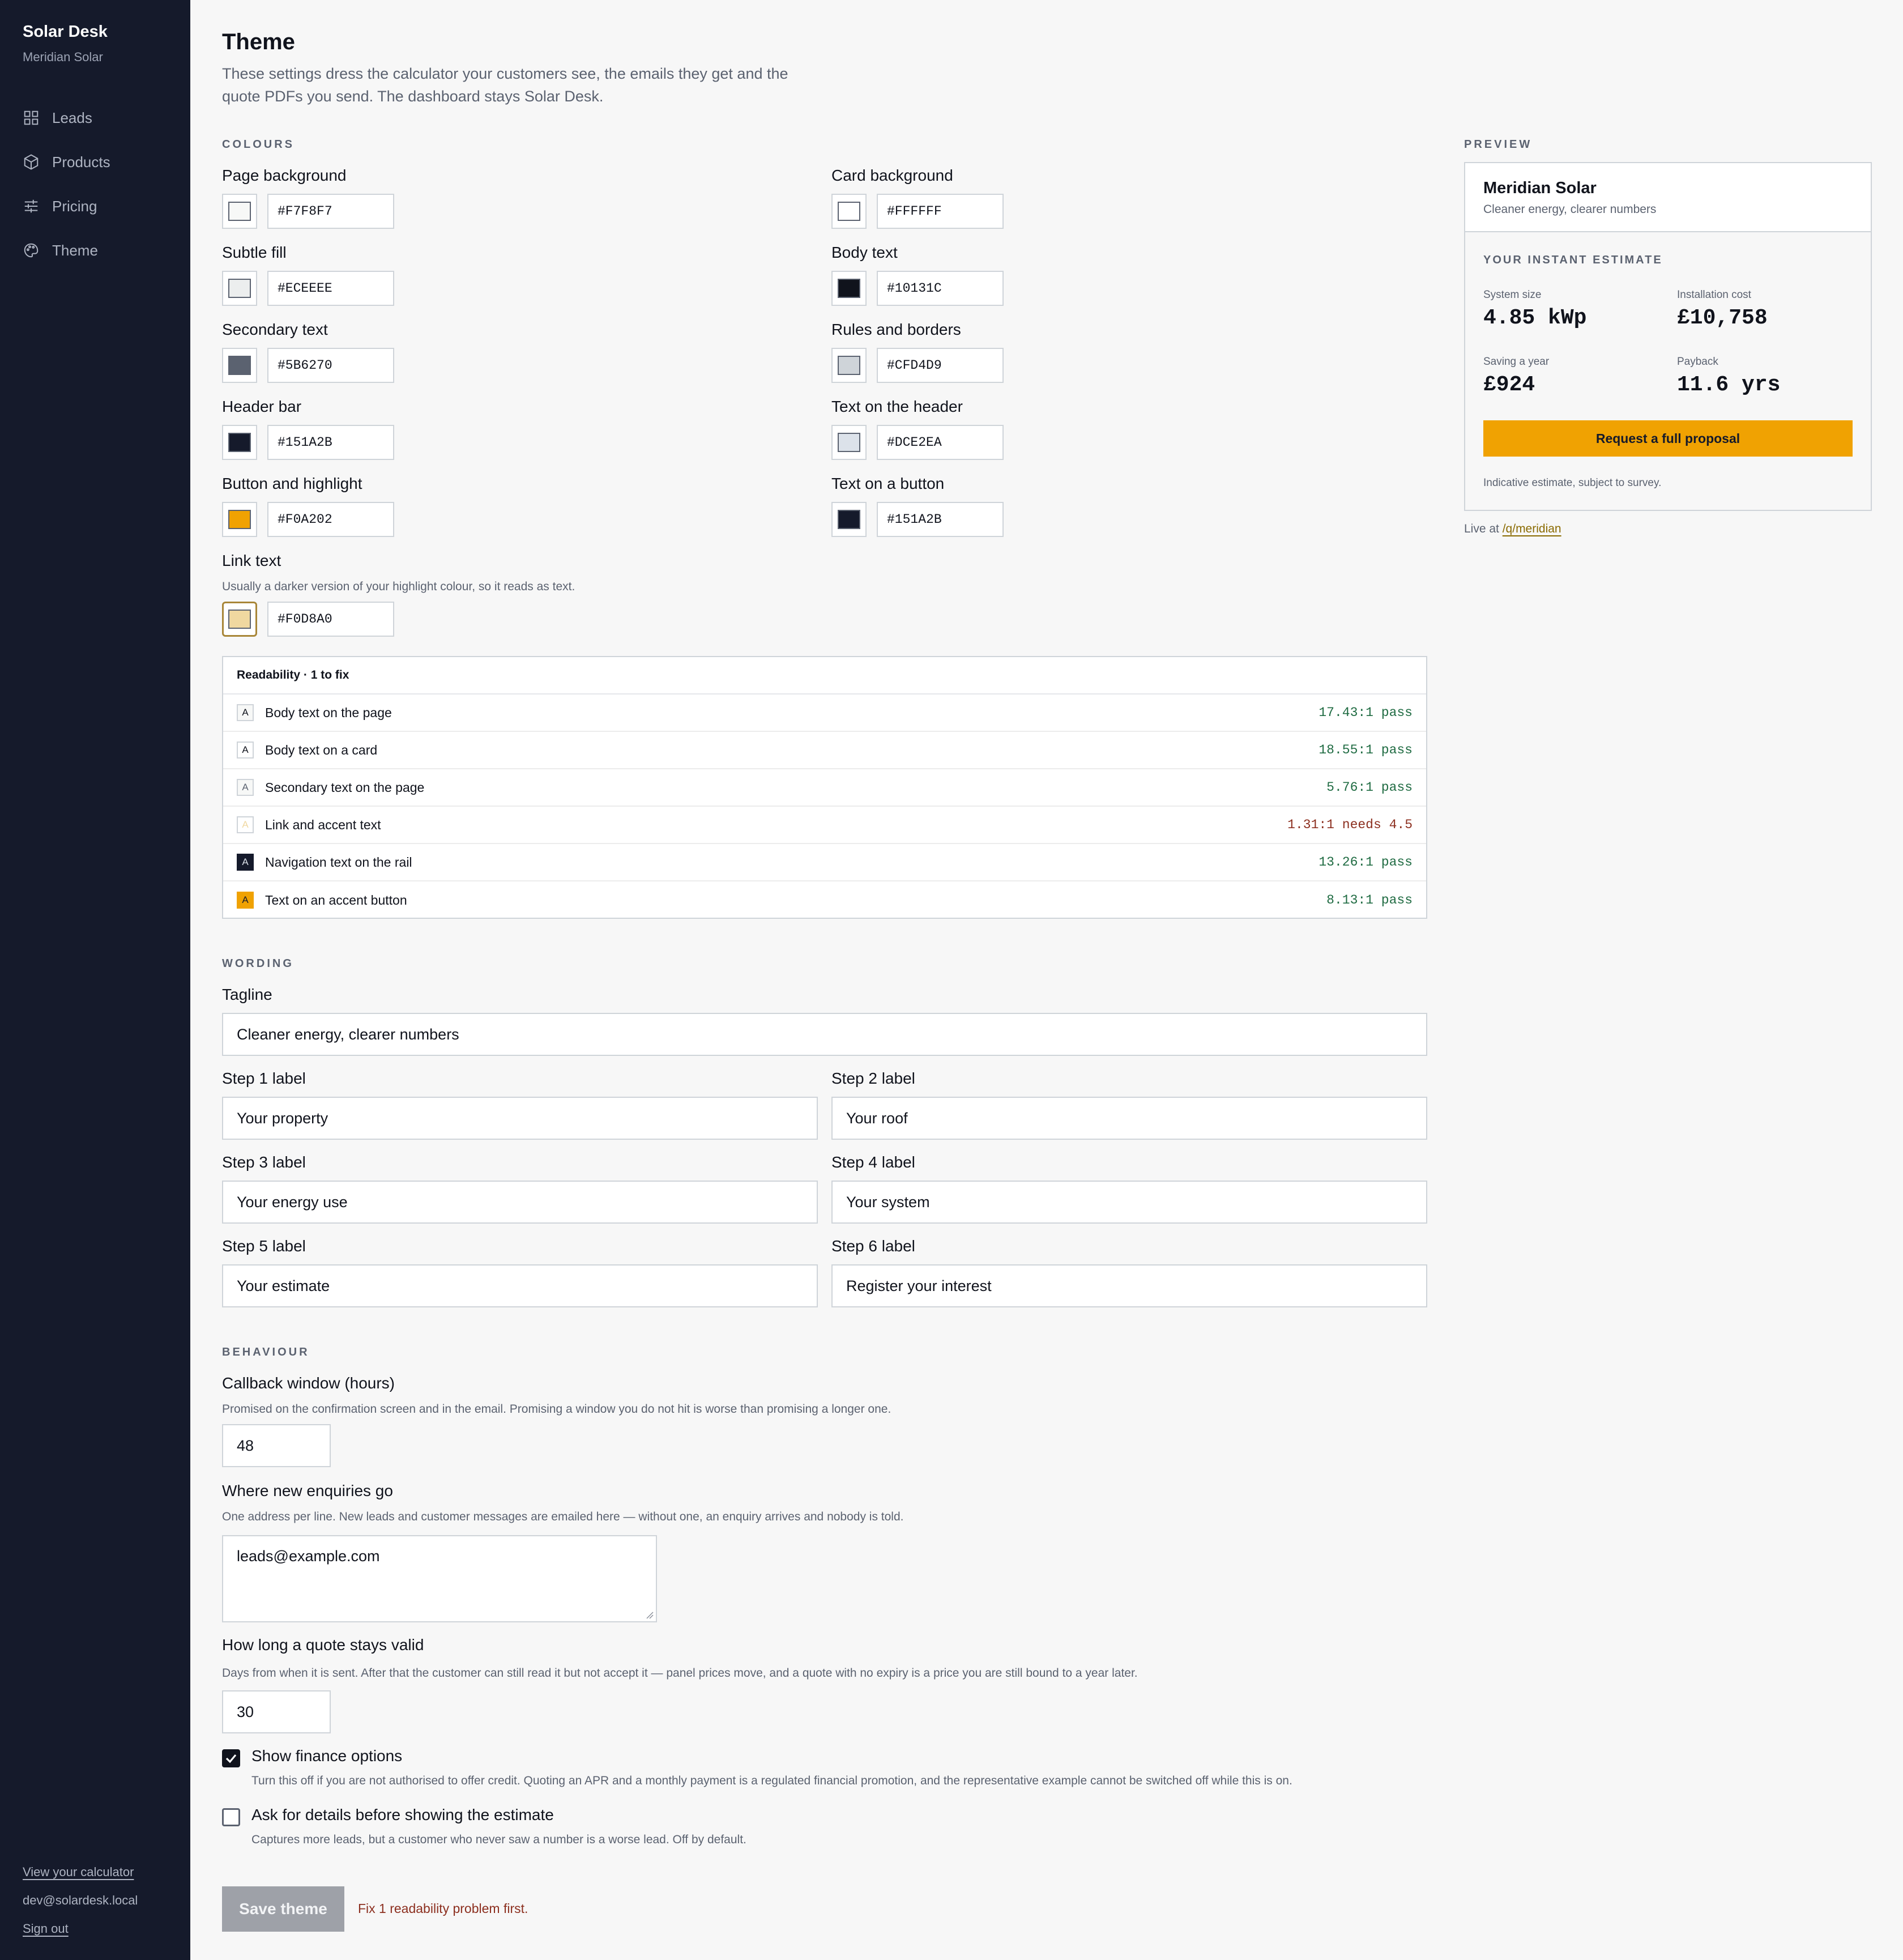 This screenshot has height=1960, width=1903. Describe the element at coordinates (276, 1712) in the screenshot. I see `validity-days-input: 30` at that location.